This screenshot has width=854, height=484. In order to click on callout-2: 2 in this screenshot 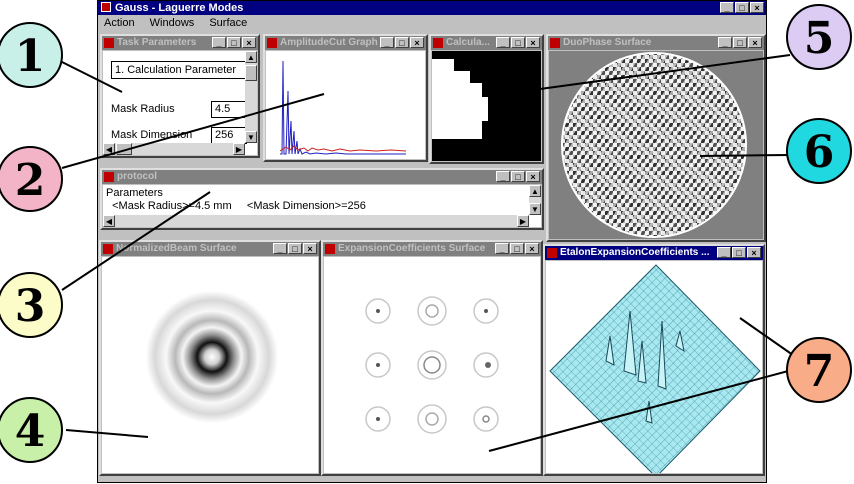, I will do `click(31, 179)`.